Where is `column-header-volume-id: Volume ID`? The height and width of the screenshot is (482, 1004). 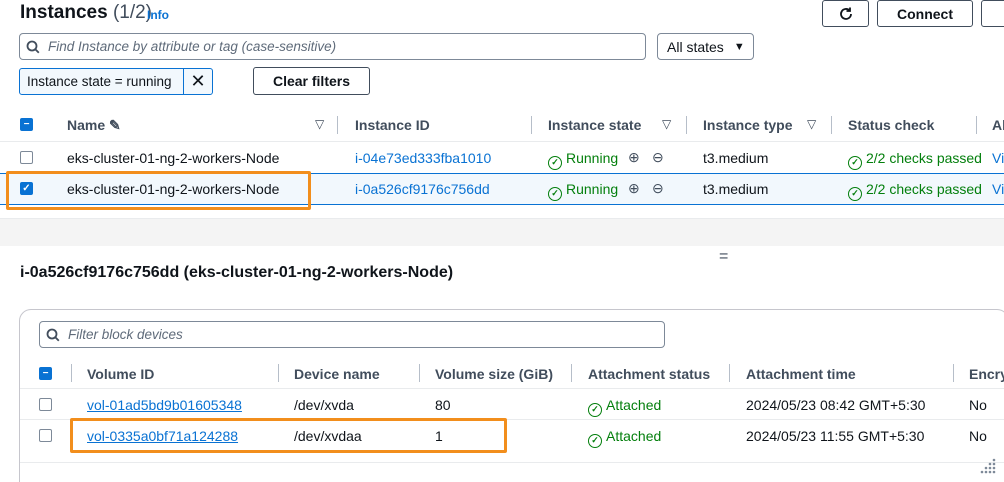 column-header-volume-id: Volume ID is located at coordinates (120, 374).